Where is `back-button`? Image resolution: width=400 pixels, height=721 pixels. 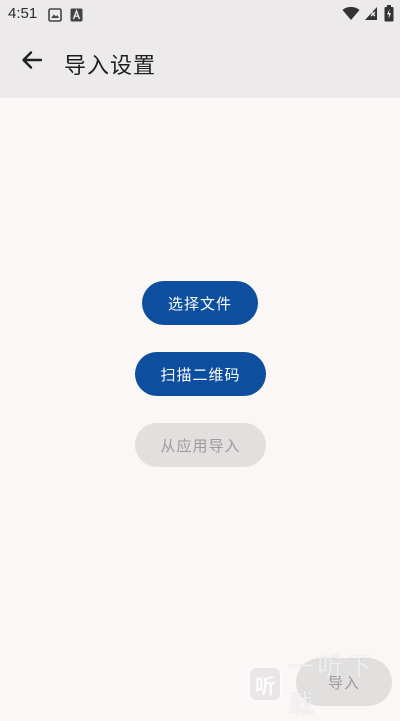
back-button is located at coordinates (32, 62).